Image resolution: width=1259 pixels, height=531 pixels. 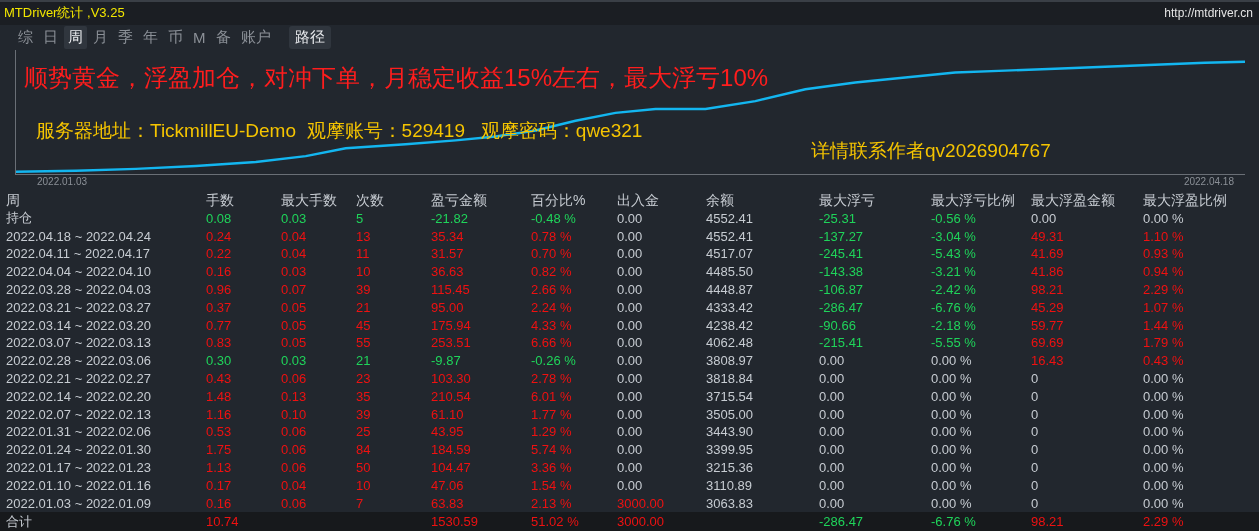 I want to click on table-cell-text: 1.54 %, so click(x=552, y=485).